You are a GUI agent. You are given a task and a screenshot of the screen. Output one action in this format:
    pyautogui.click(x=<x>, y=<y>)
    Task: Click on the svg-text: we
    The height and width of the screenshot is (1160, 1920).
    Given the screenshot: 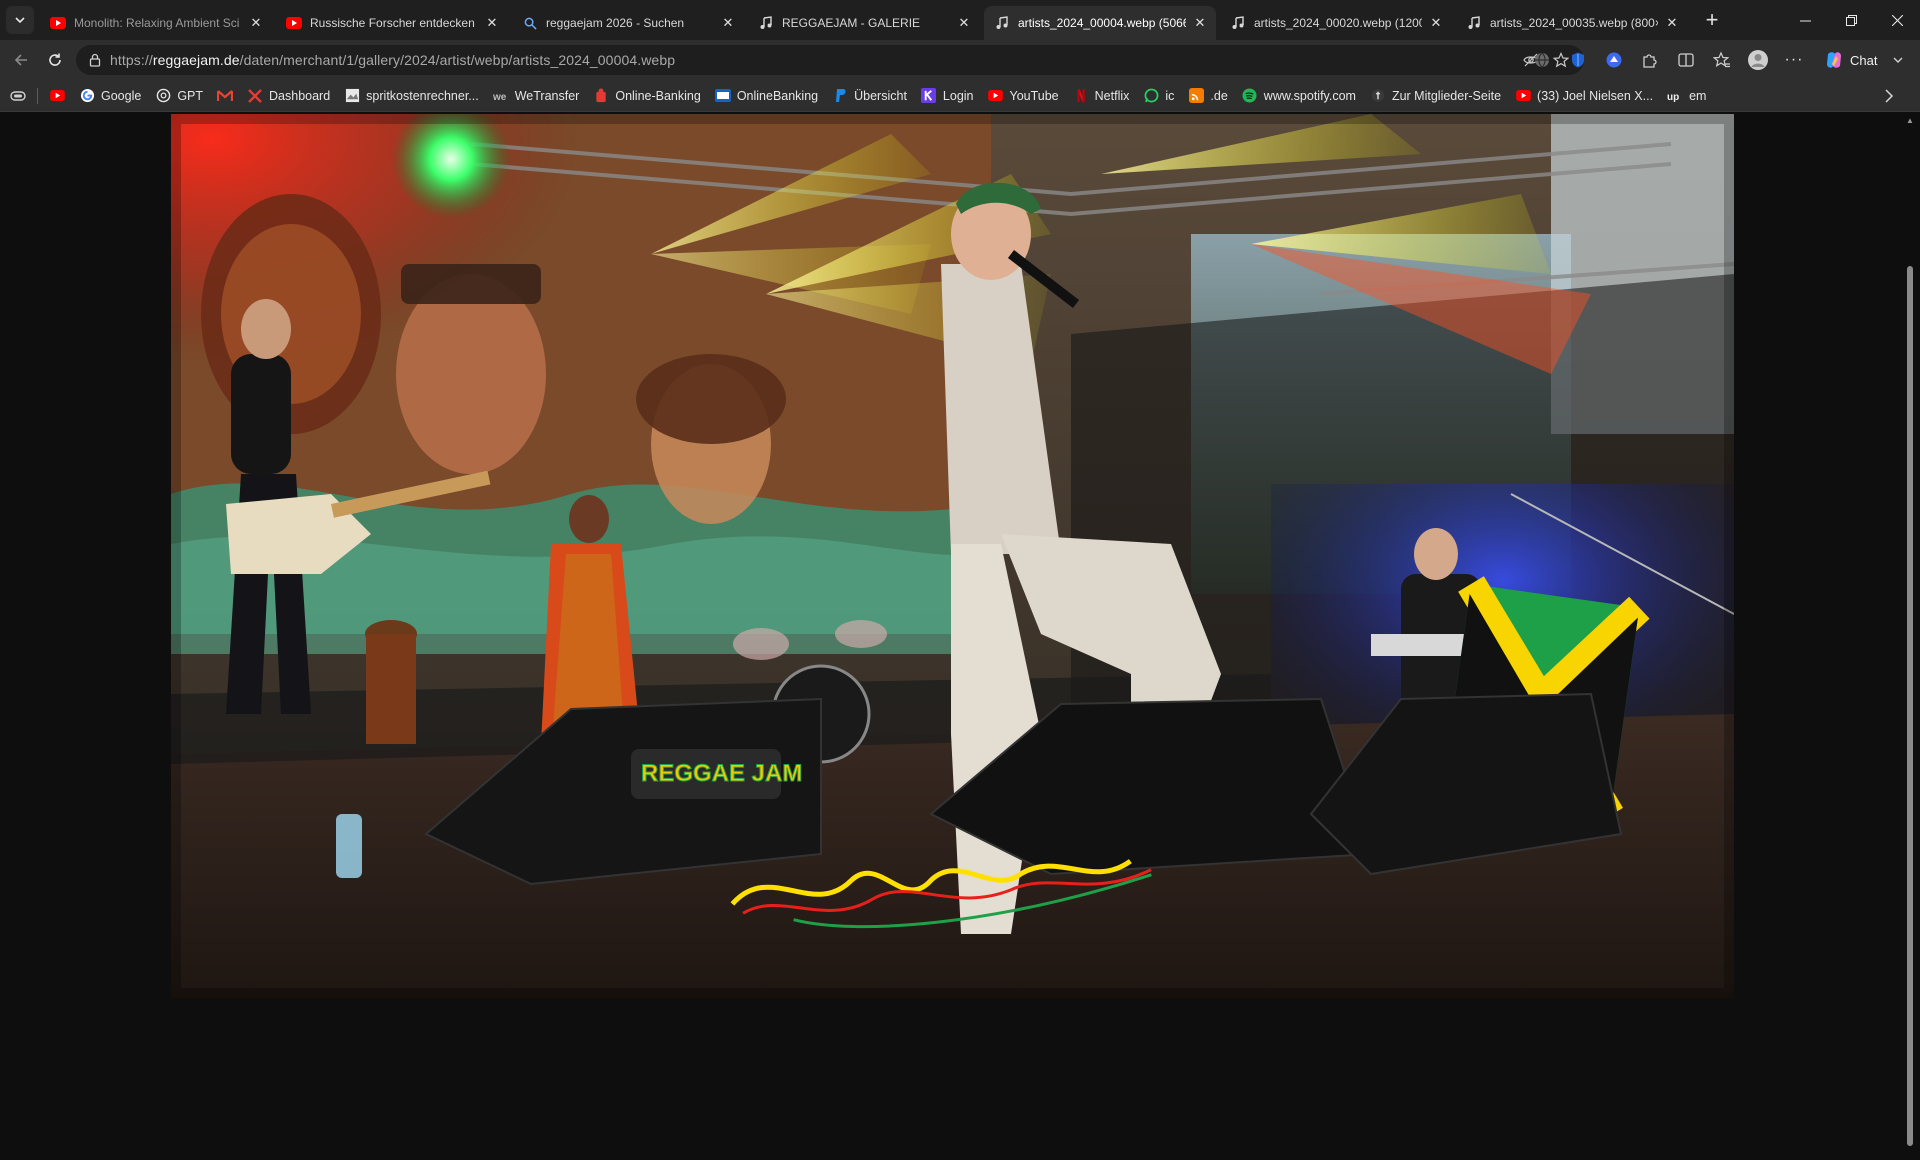 What is the action you would take?
    pyautogui.click(x=500, y=96)
    